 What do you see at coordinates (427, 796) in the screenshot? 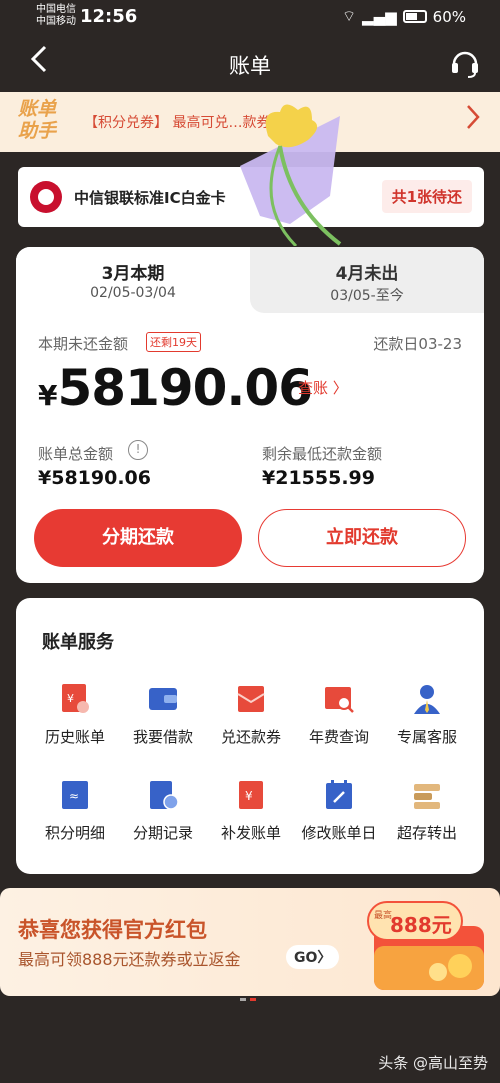
I see `transfer-out-icon` at bounding box center [427, 796].